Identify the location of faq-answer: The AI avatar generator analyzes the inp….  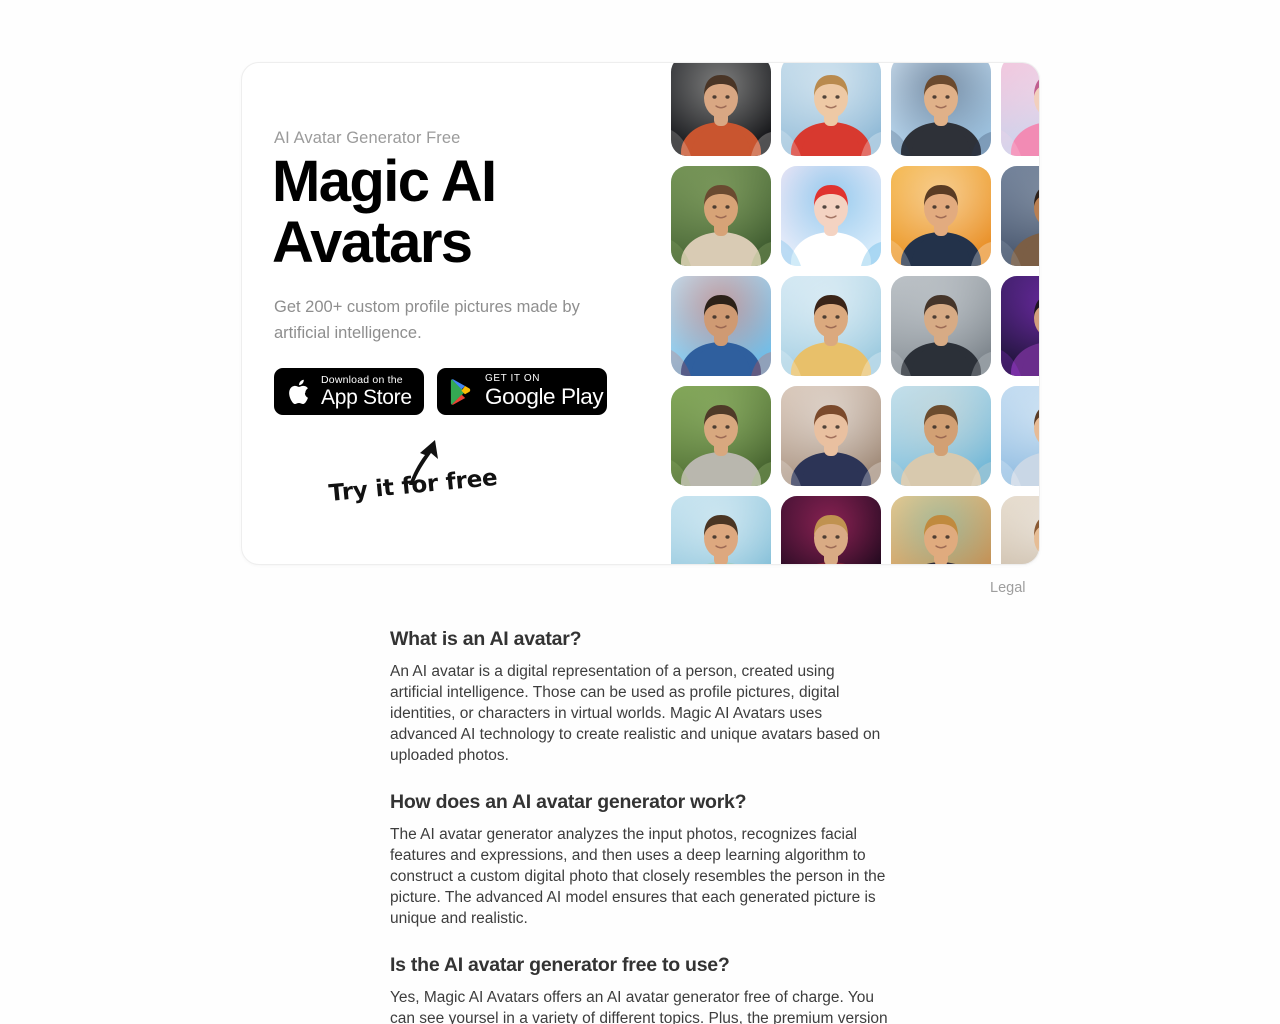
(638, 876).